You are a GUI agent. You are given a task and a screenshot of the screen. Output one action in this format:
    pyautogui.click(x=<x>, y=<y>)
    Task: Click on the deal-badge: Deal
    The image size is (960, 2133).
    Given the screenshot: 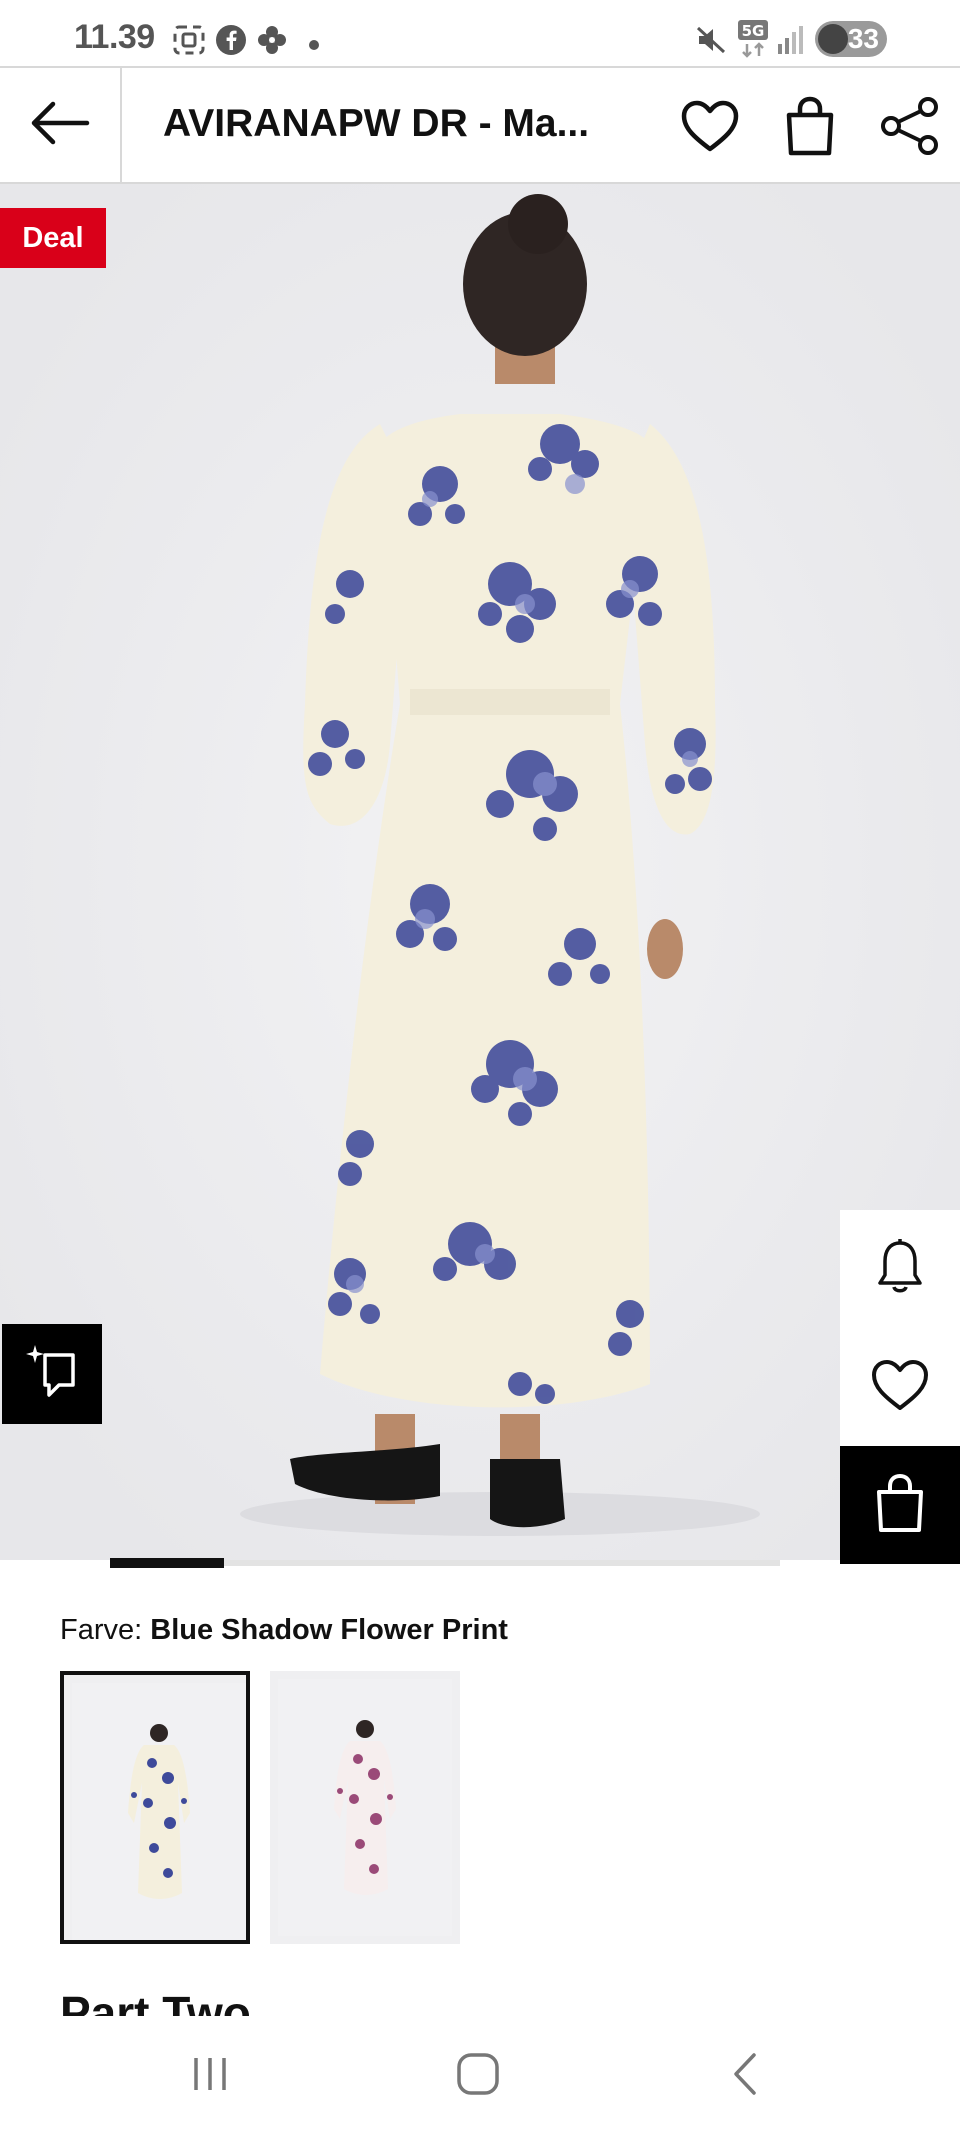 What is the action you would take?
    pyautogui.click(x=53, y=238)
    